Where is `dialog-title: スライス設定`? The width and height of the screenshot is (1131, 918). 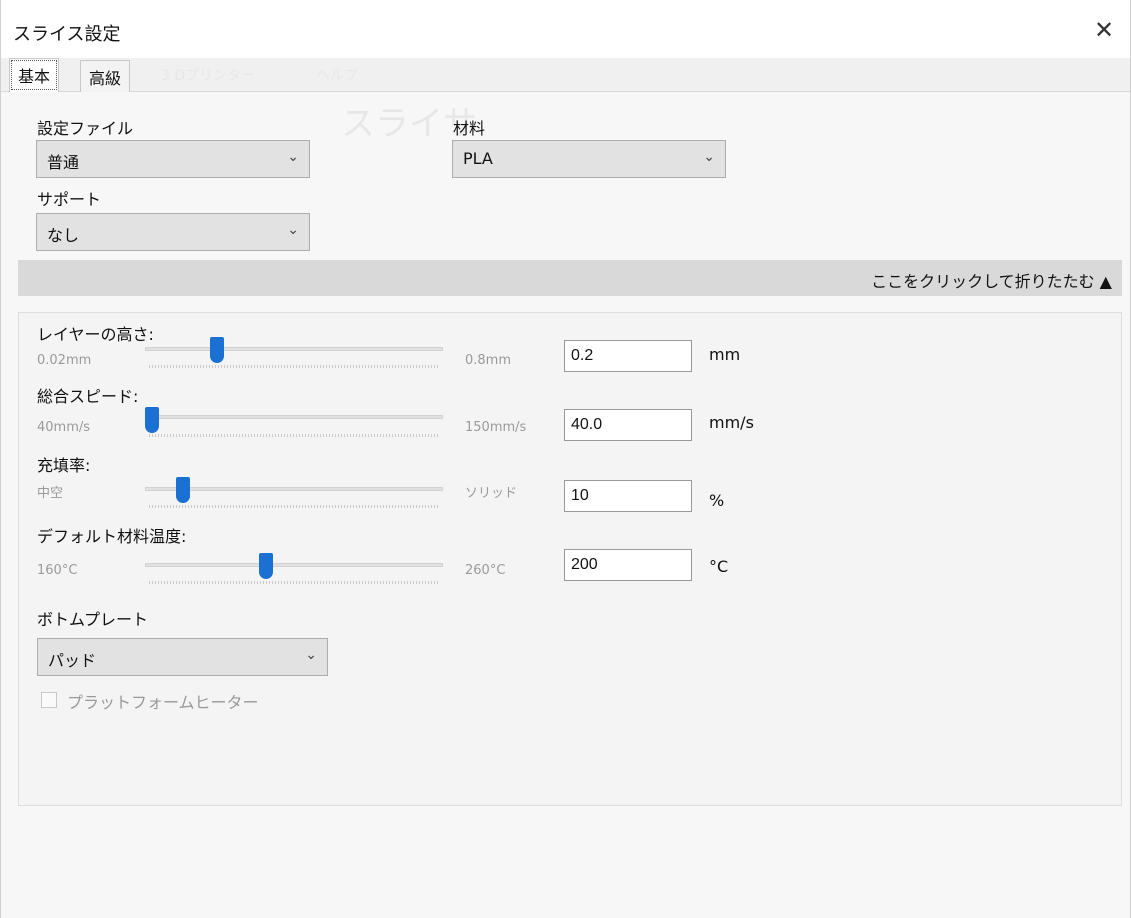 dialog-title: スライス設定 is located at coordinates (67, 34).